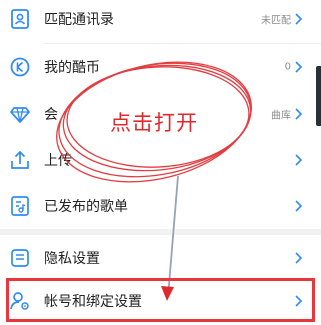  Describe the element at coordinates (20, 115) in the screenshot. I see `diamond-icon` at that location.